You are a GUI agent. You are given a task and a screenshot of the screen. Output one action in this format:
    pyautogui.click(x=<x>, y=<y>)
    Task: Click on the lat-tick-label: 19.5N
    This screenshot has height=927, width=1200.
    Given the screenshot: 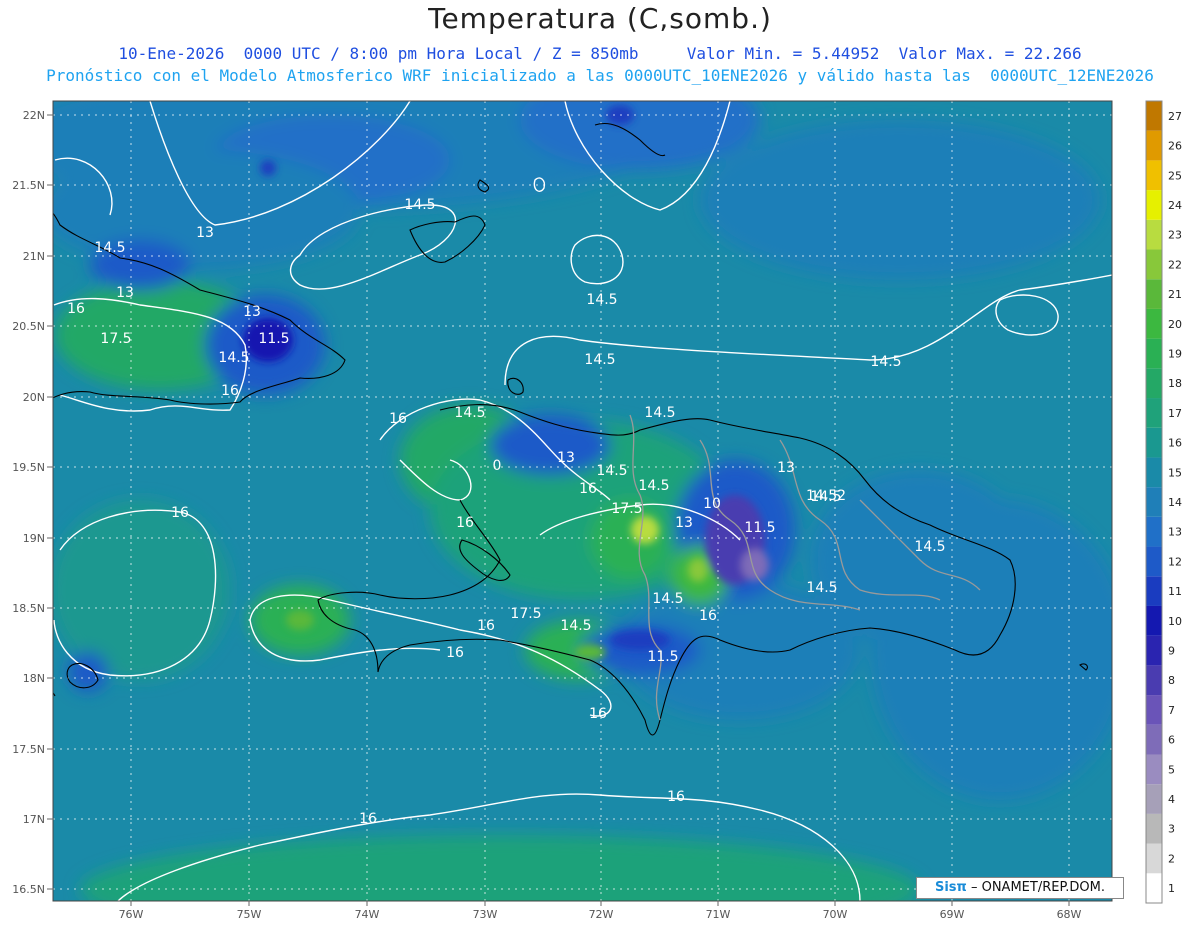 What is the action you would take?
    pyautogui.click(x=28, y=467)
    